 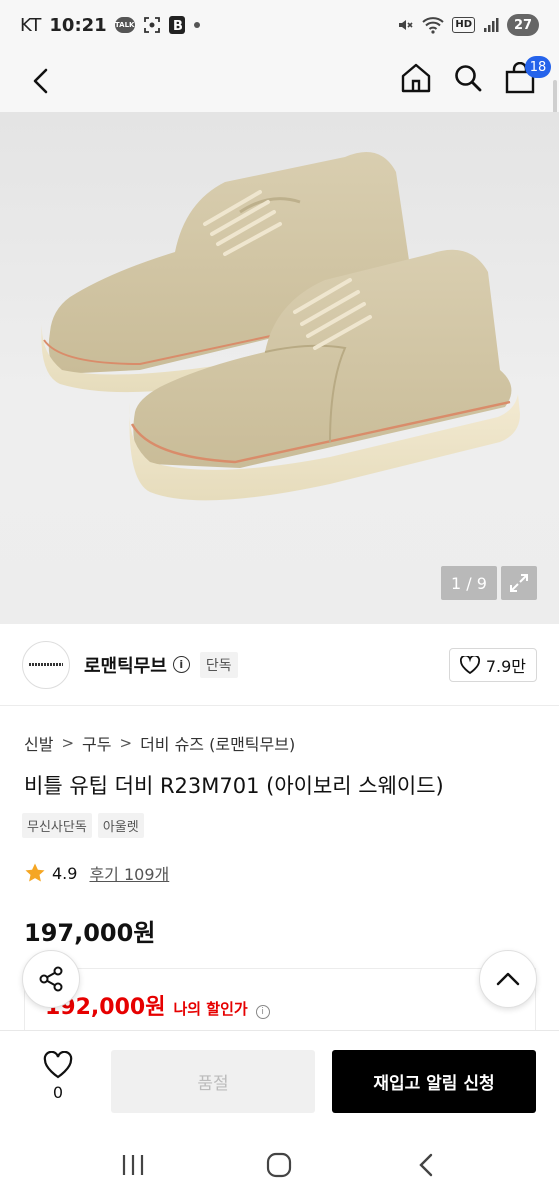 I want to click on signal-icon, so click(x=491, y=25).